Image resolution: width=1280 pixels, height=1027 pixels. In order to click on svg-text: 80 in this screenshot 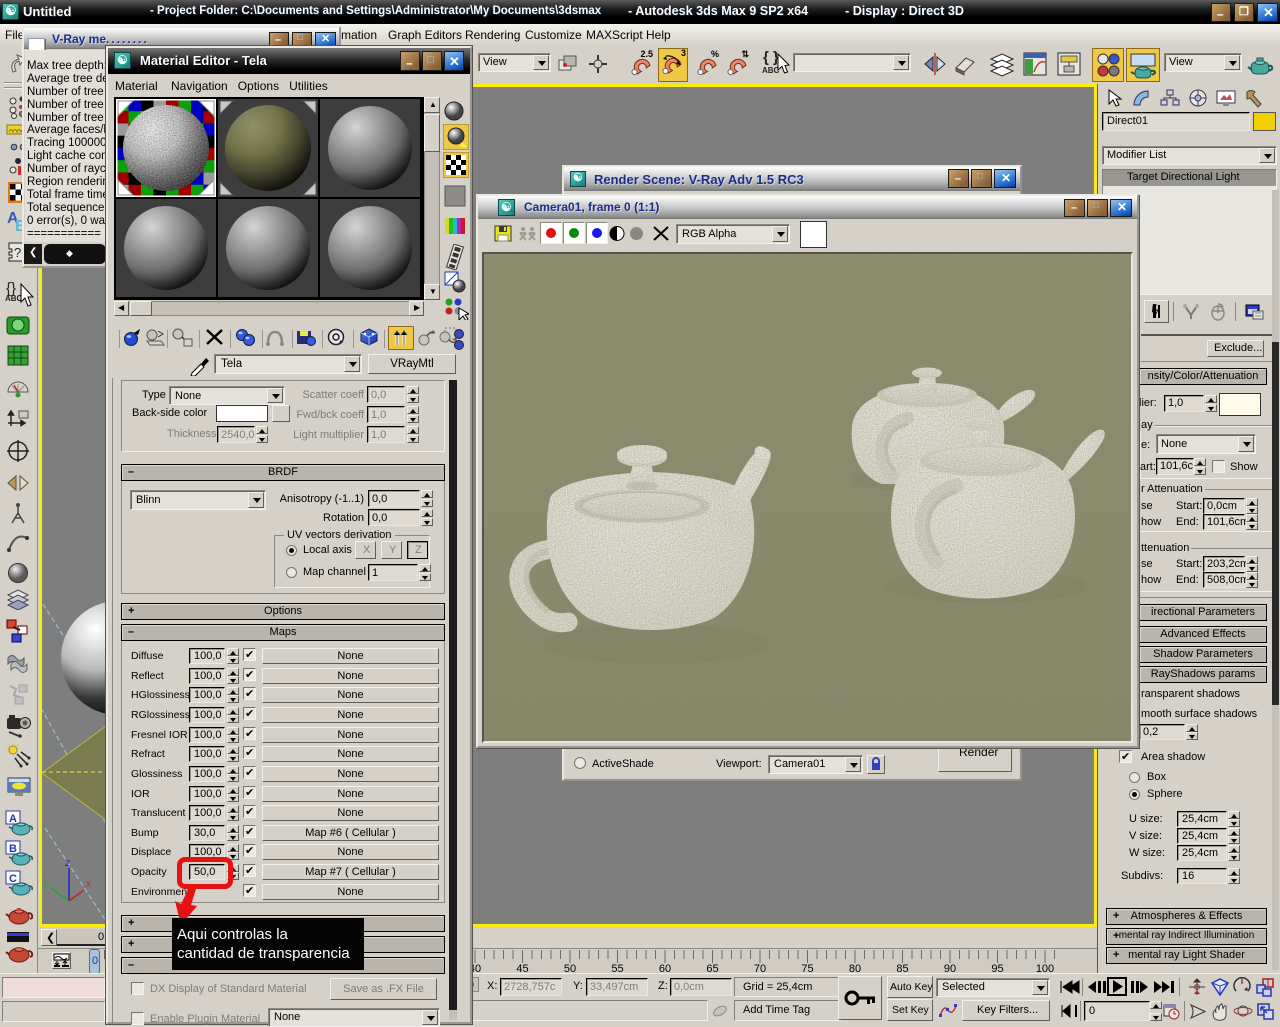, I will do `click(855, 968)`.